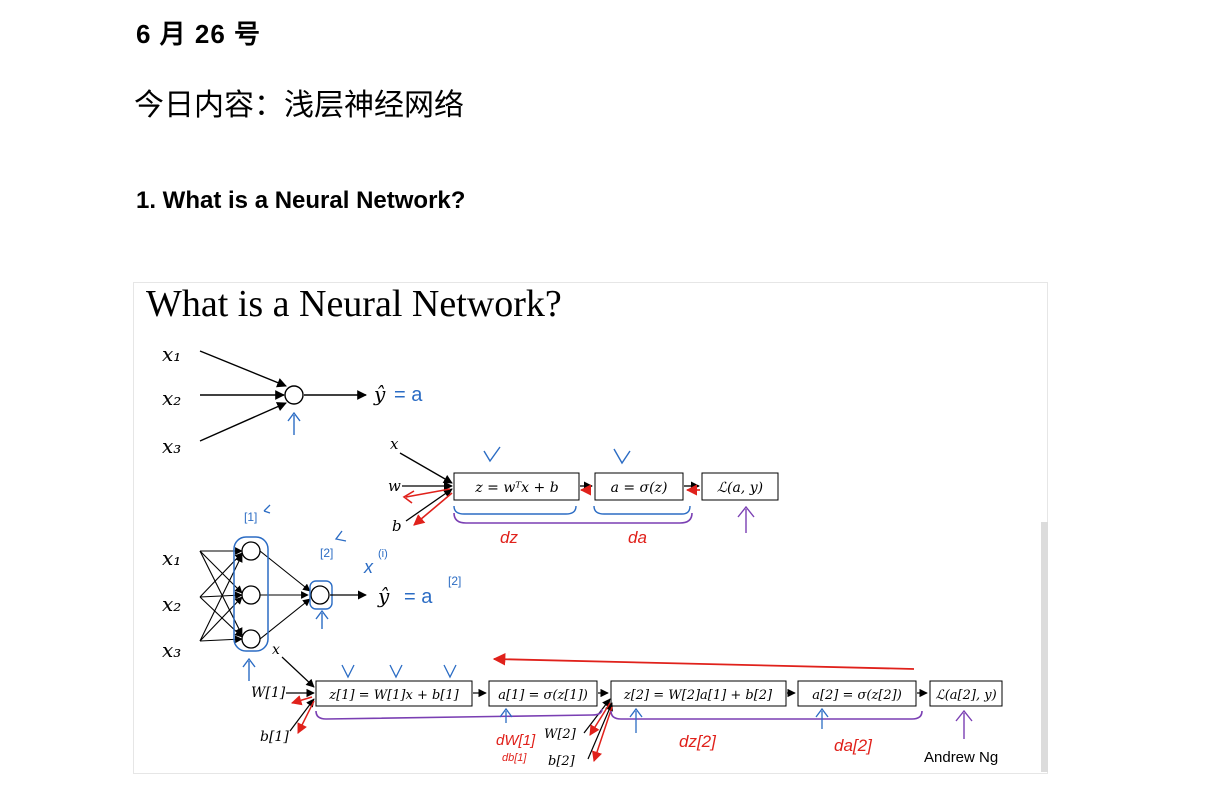  I want to click on box-loss-label: ℒ(a, y), so click(740, 488).